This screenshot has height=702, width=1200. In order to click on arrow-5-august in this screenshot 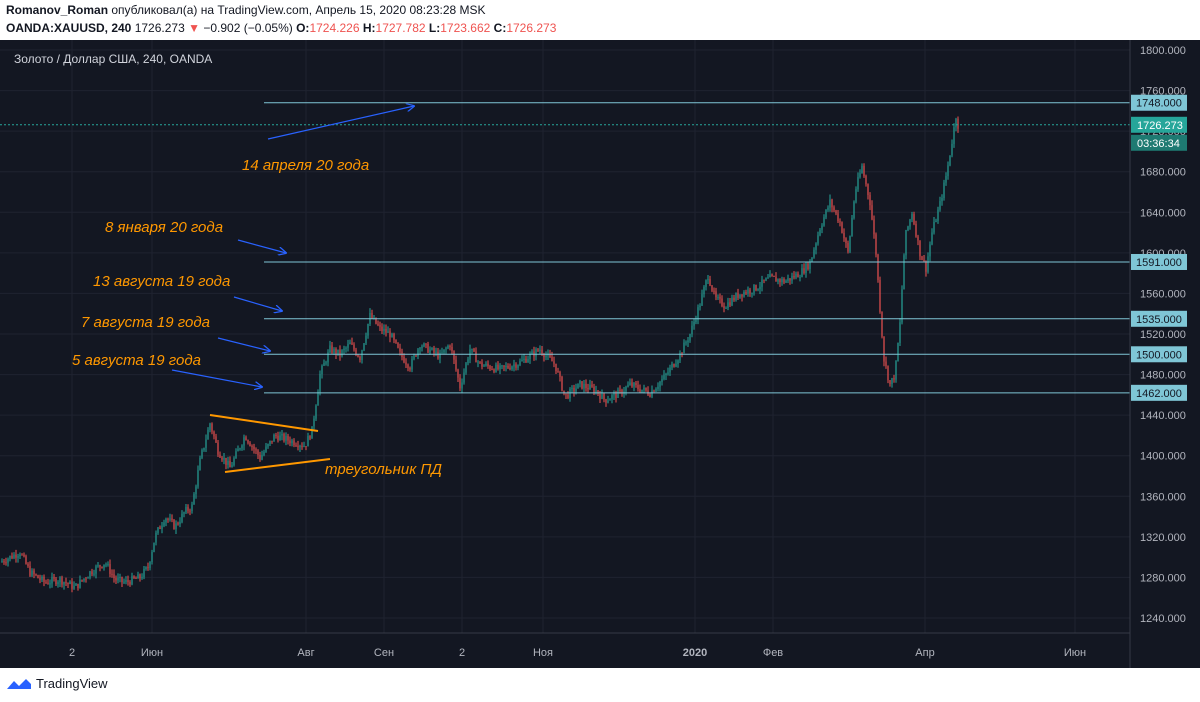, I will do `click(216, 378)`.